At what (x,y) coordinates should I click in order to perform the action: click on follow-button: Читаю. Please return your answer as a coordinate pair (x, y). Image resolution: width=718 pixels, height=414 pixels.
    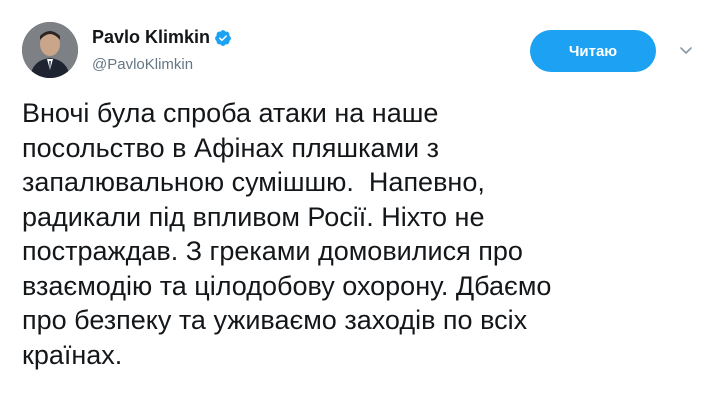
    Looking at the image, I should click on (593, 51).